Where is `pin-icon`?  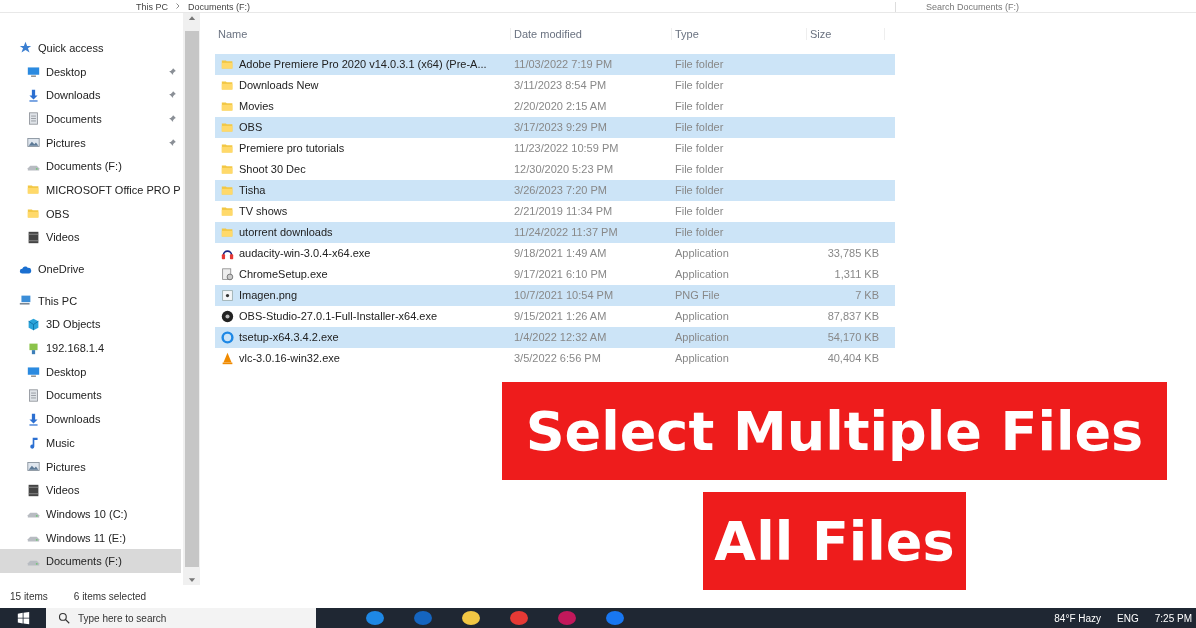 pin-icon is located at coordinates (172, 118).